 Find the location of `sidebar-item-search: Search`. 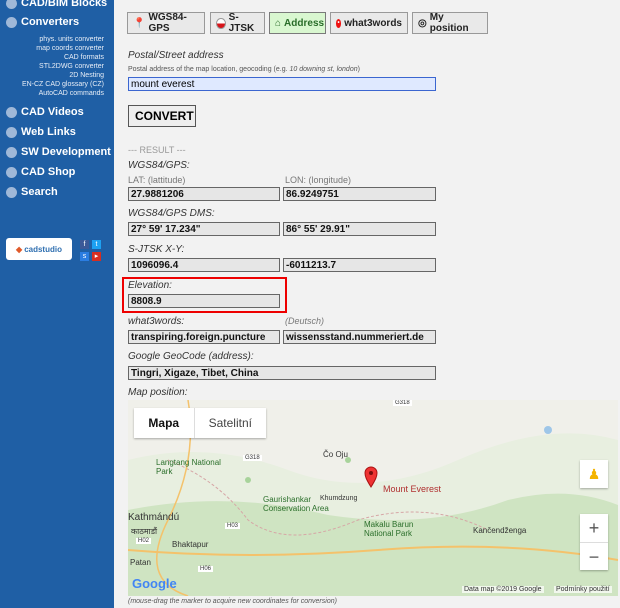

sidebar-item-search: Search is located at coordinates (32, 192).